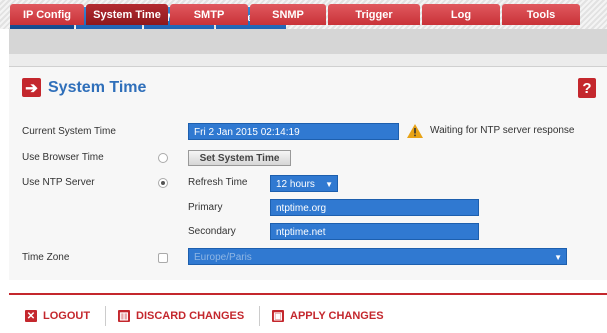  What do you see at coordinates (218, 182) in the screenshot?
I see `refresh-time-label: Refresh Time` at bounding box center [218, 182].